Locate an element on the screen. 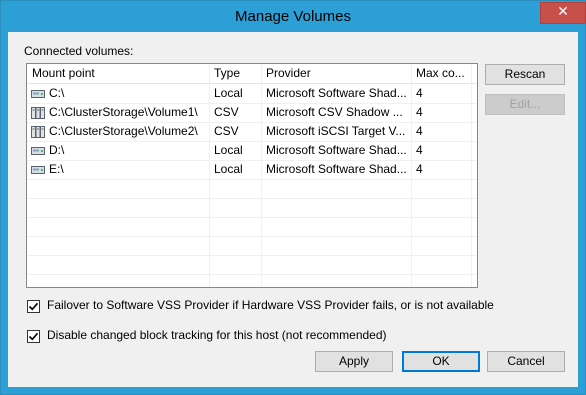 The image size is (586, 395). rescan-button: Rescan is located at coordinates (525, 74).